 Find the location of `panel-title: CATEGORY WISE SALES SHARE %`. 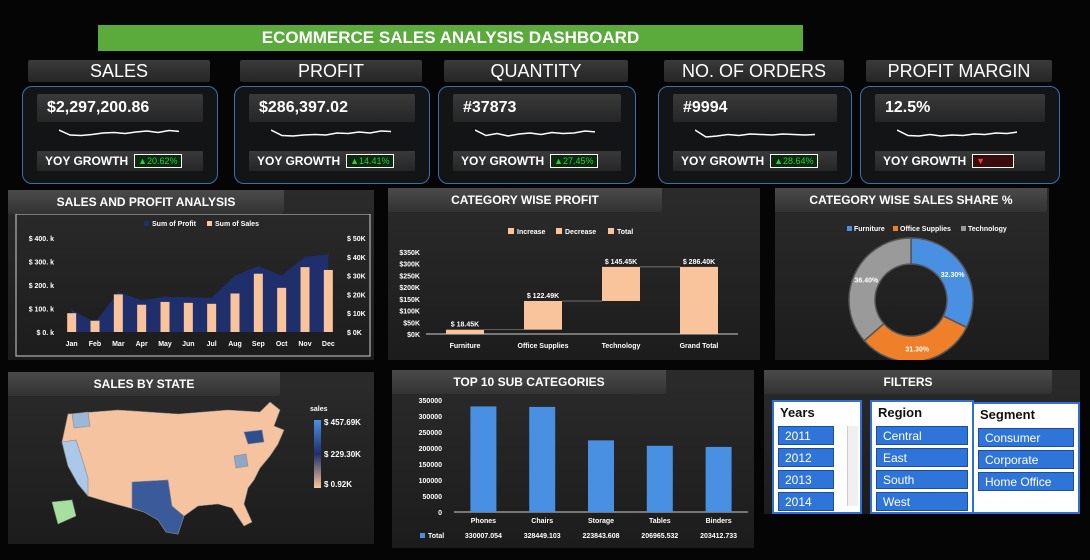

panel-title: CATEGORY WISE SALES SHARE % is located at coordinates (911, 200).